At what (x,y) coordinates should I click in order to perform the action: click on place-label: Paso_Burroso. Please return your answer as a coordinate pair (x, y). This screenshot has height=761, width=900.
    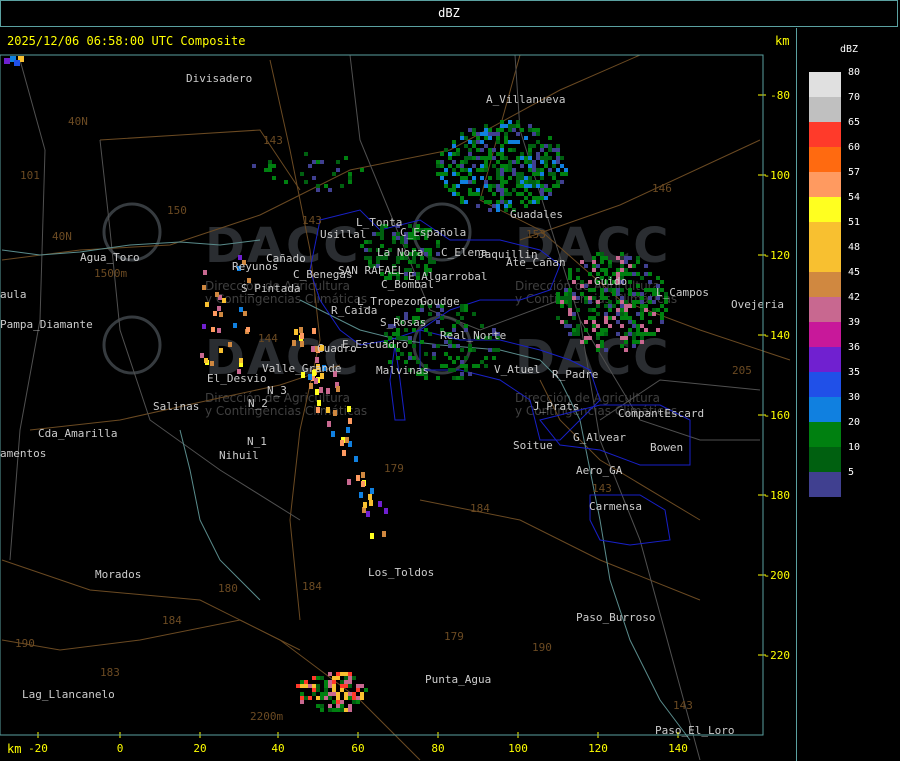
    Looking at the image, I should click on (615, 617).